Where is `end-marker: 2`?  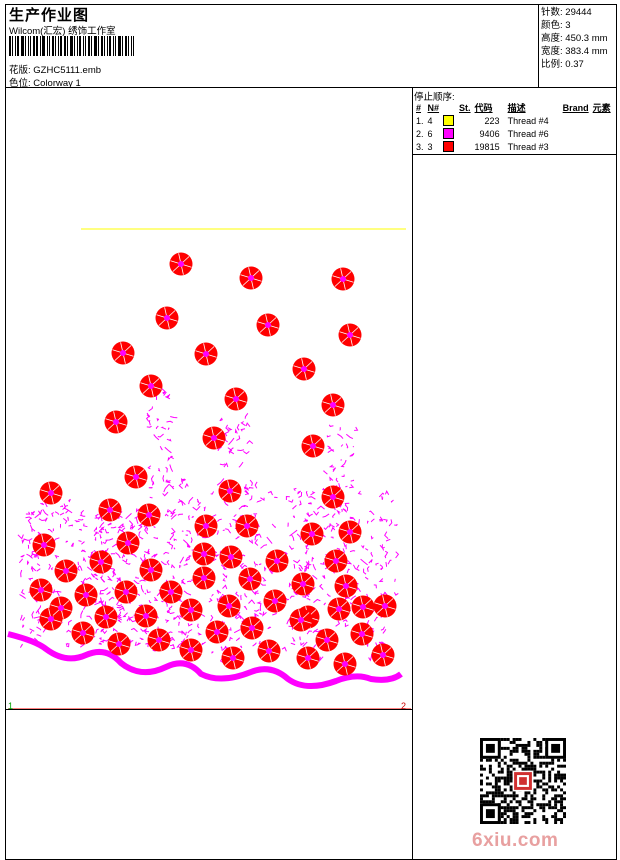 end-marker: 2 is located at coordinates (404, 706).